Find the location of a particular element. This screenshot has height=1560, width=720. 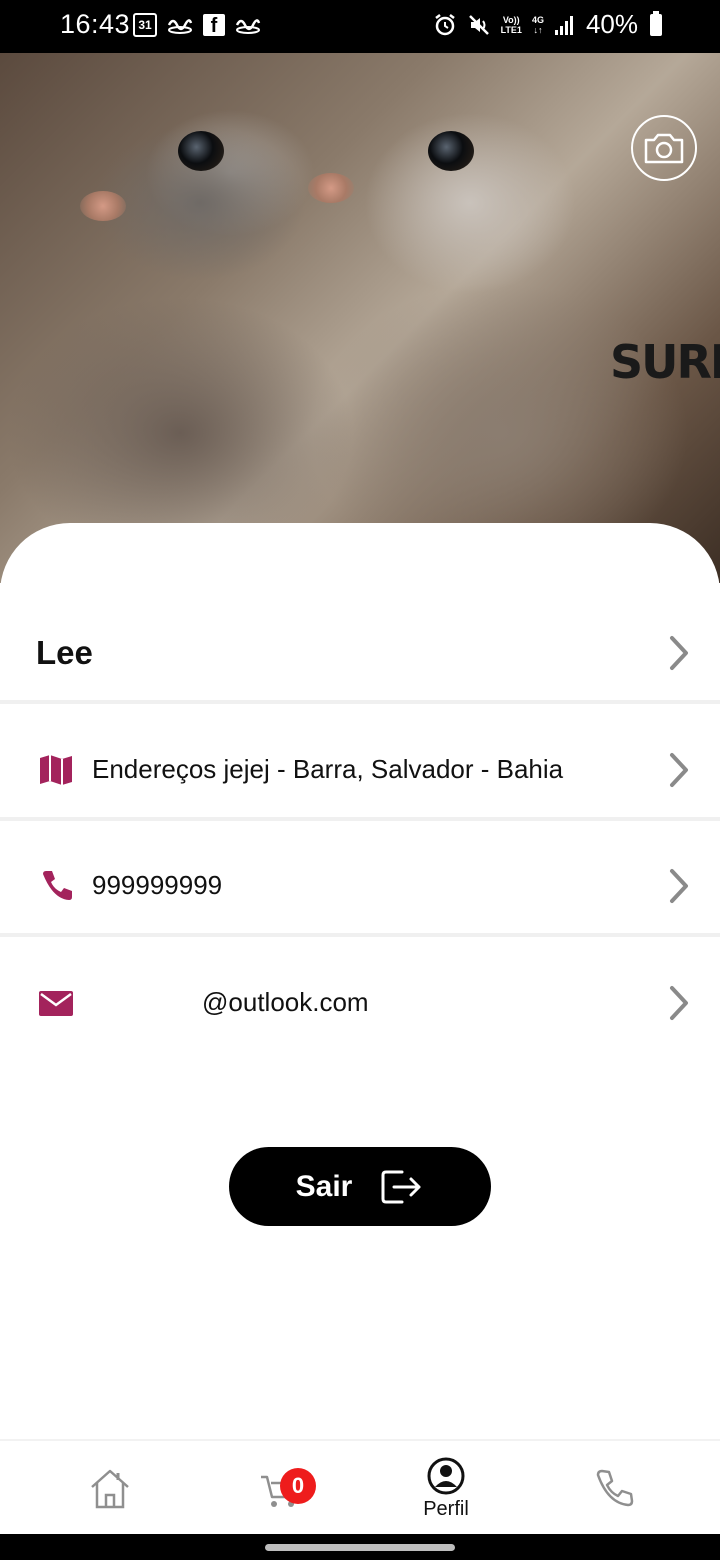

nav-profile: Perfil is located at coordinates (446, 1488).